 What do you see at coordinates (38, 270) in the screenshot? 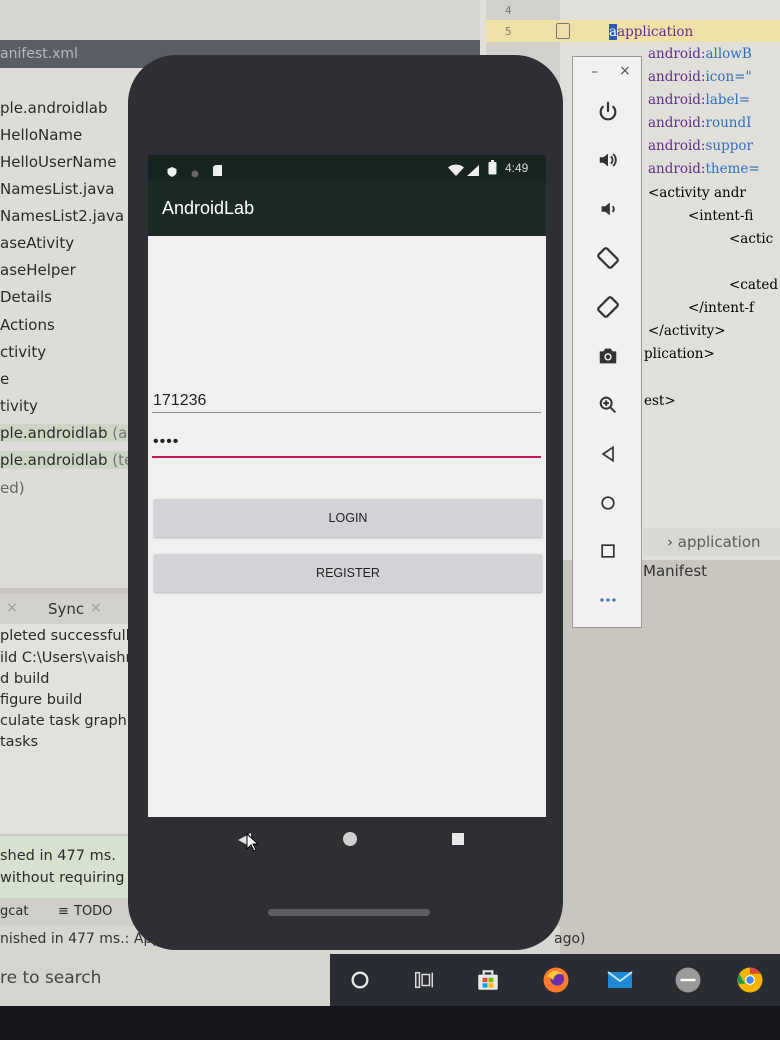
I see `tree-item: aseHelper` at bounding box center [38, 270].